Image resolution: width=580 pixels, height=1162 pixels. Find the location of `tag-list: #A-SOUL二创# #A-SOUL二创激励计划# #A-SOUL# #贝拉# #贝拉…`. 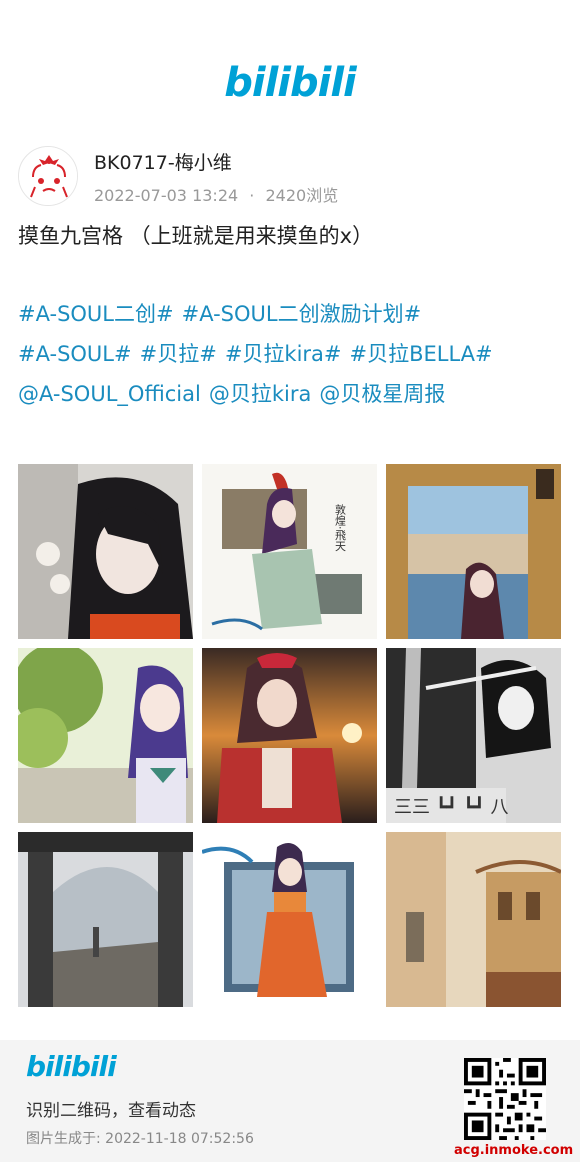

tag-list: #A-SOUL二创# #A-SOUL二创激励计划# #A-SOUL# #贝拉# #贝拉… is located at coordinates (298, 354).